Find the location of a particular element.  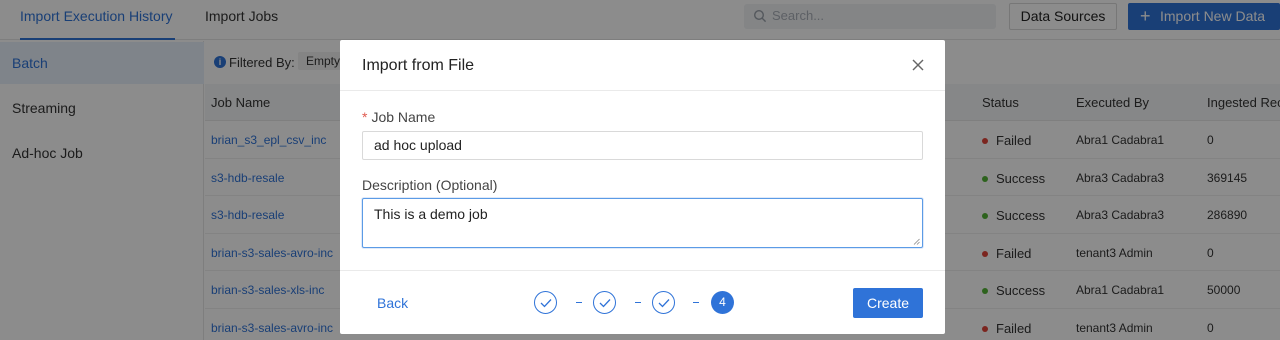

description-label: Description (Optional) is located at coordinates (430, 185).